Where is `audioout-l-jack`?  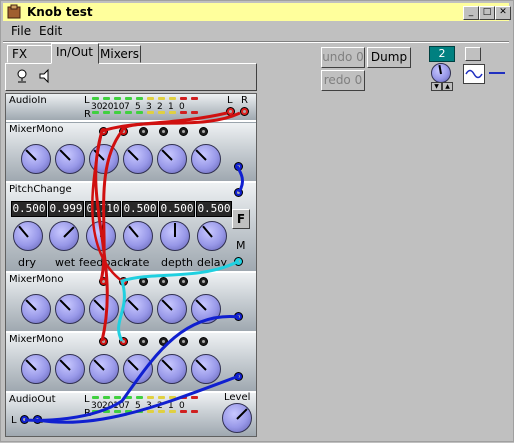 audioout-l-jack is located at coordinates (24, 419).